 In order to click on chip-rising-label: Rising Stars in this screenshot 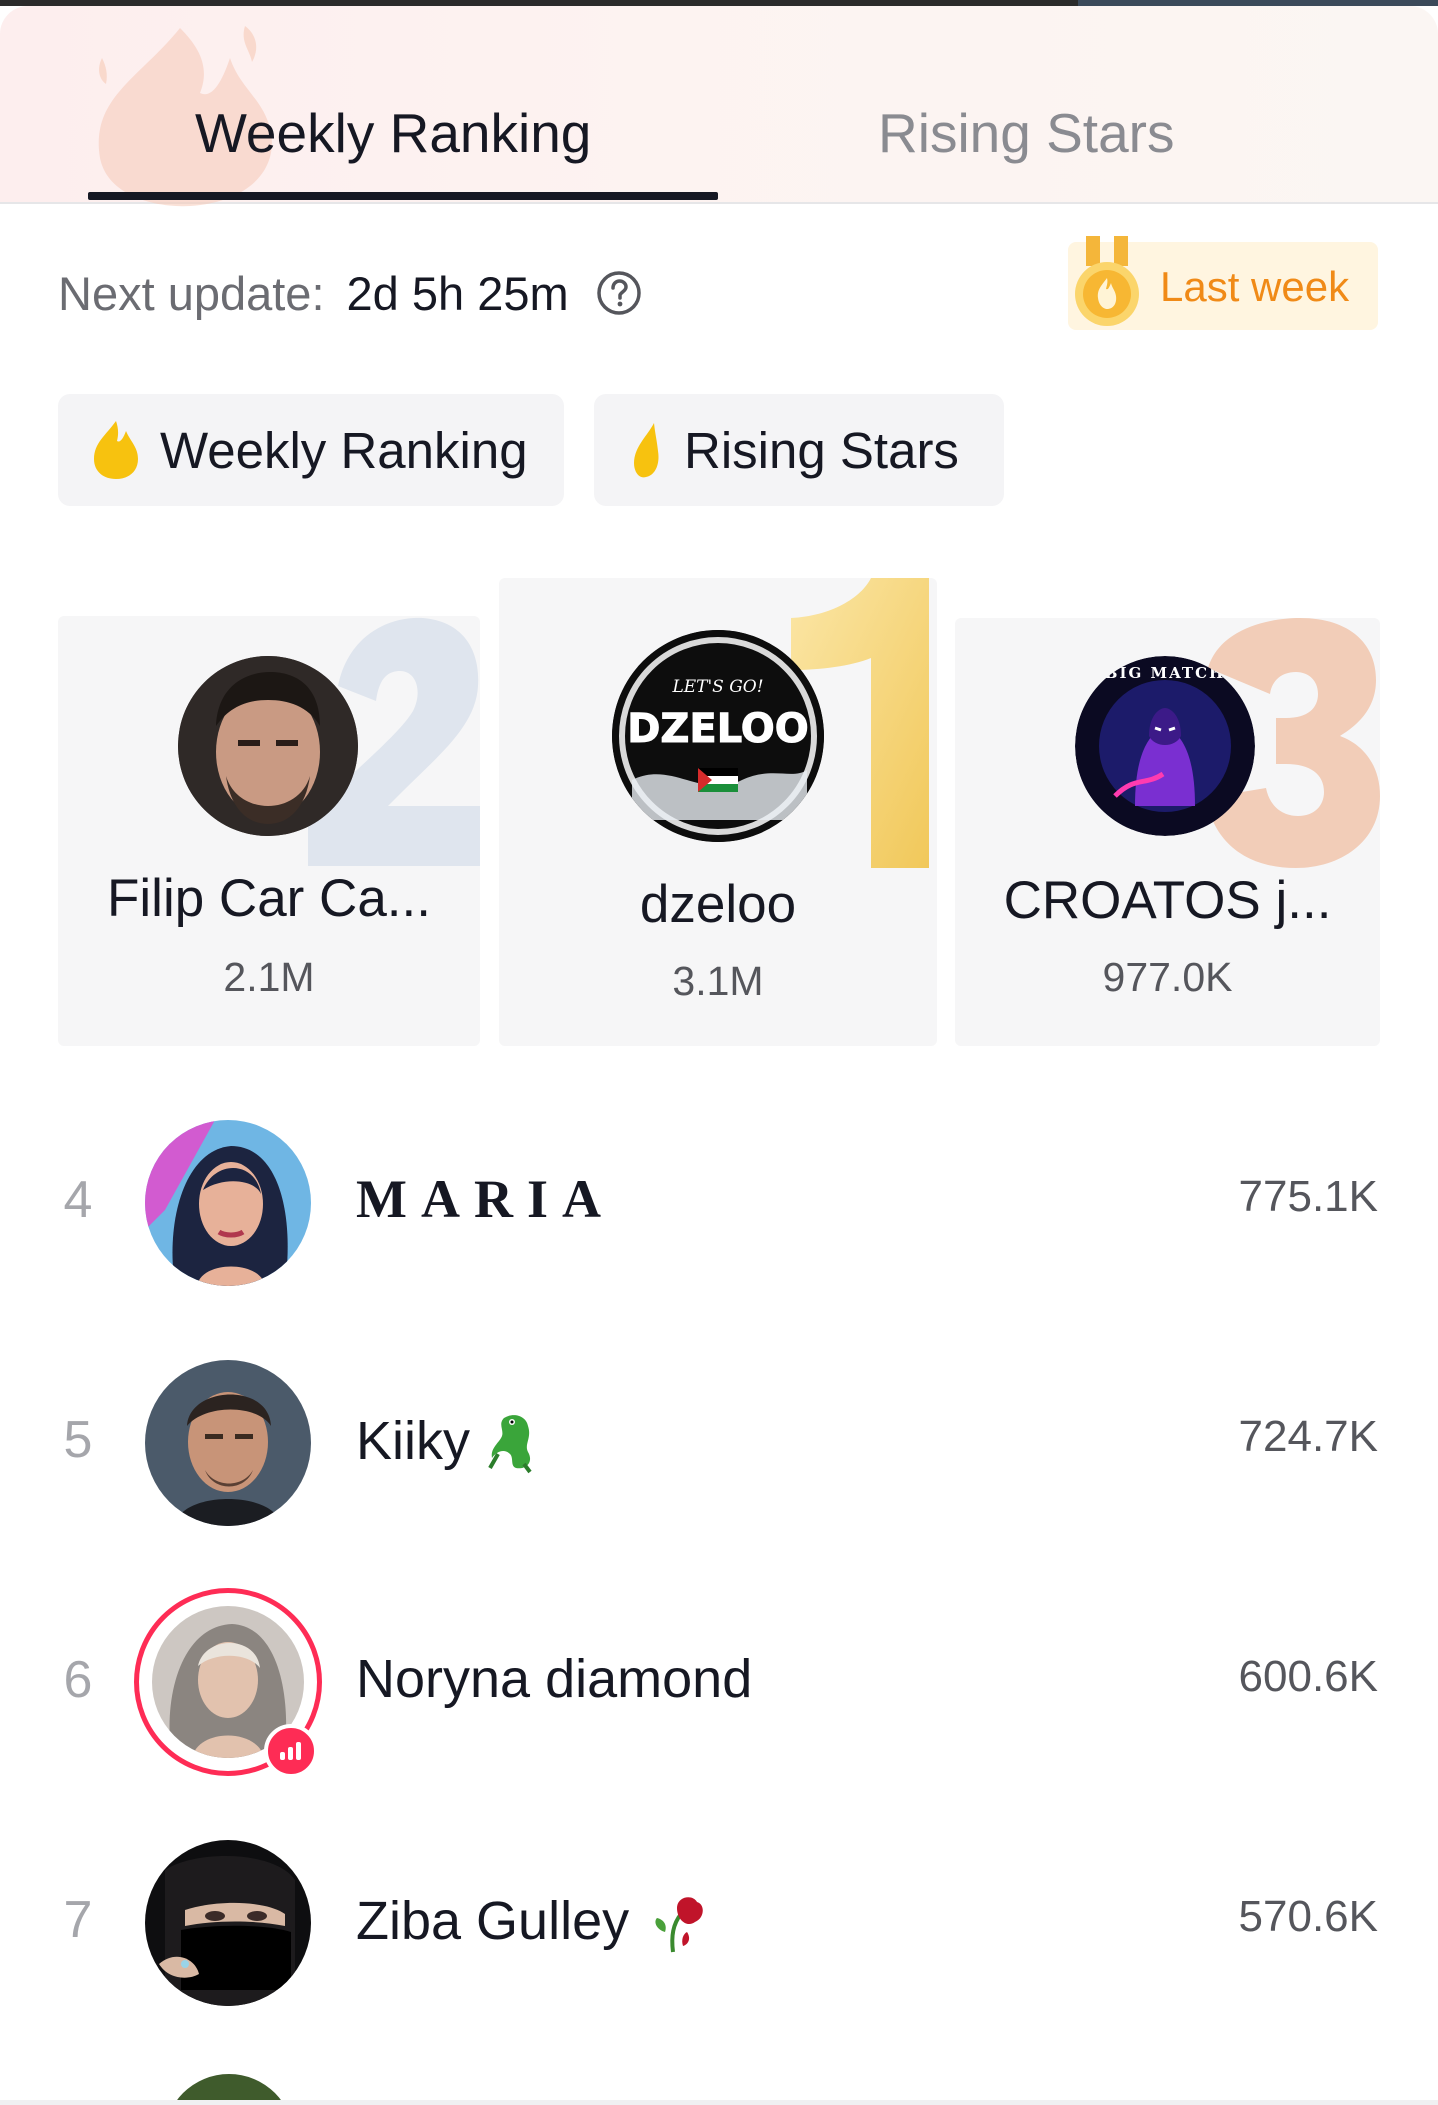, I will do `click(821, 450)`.